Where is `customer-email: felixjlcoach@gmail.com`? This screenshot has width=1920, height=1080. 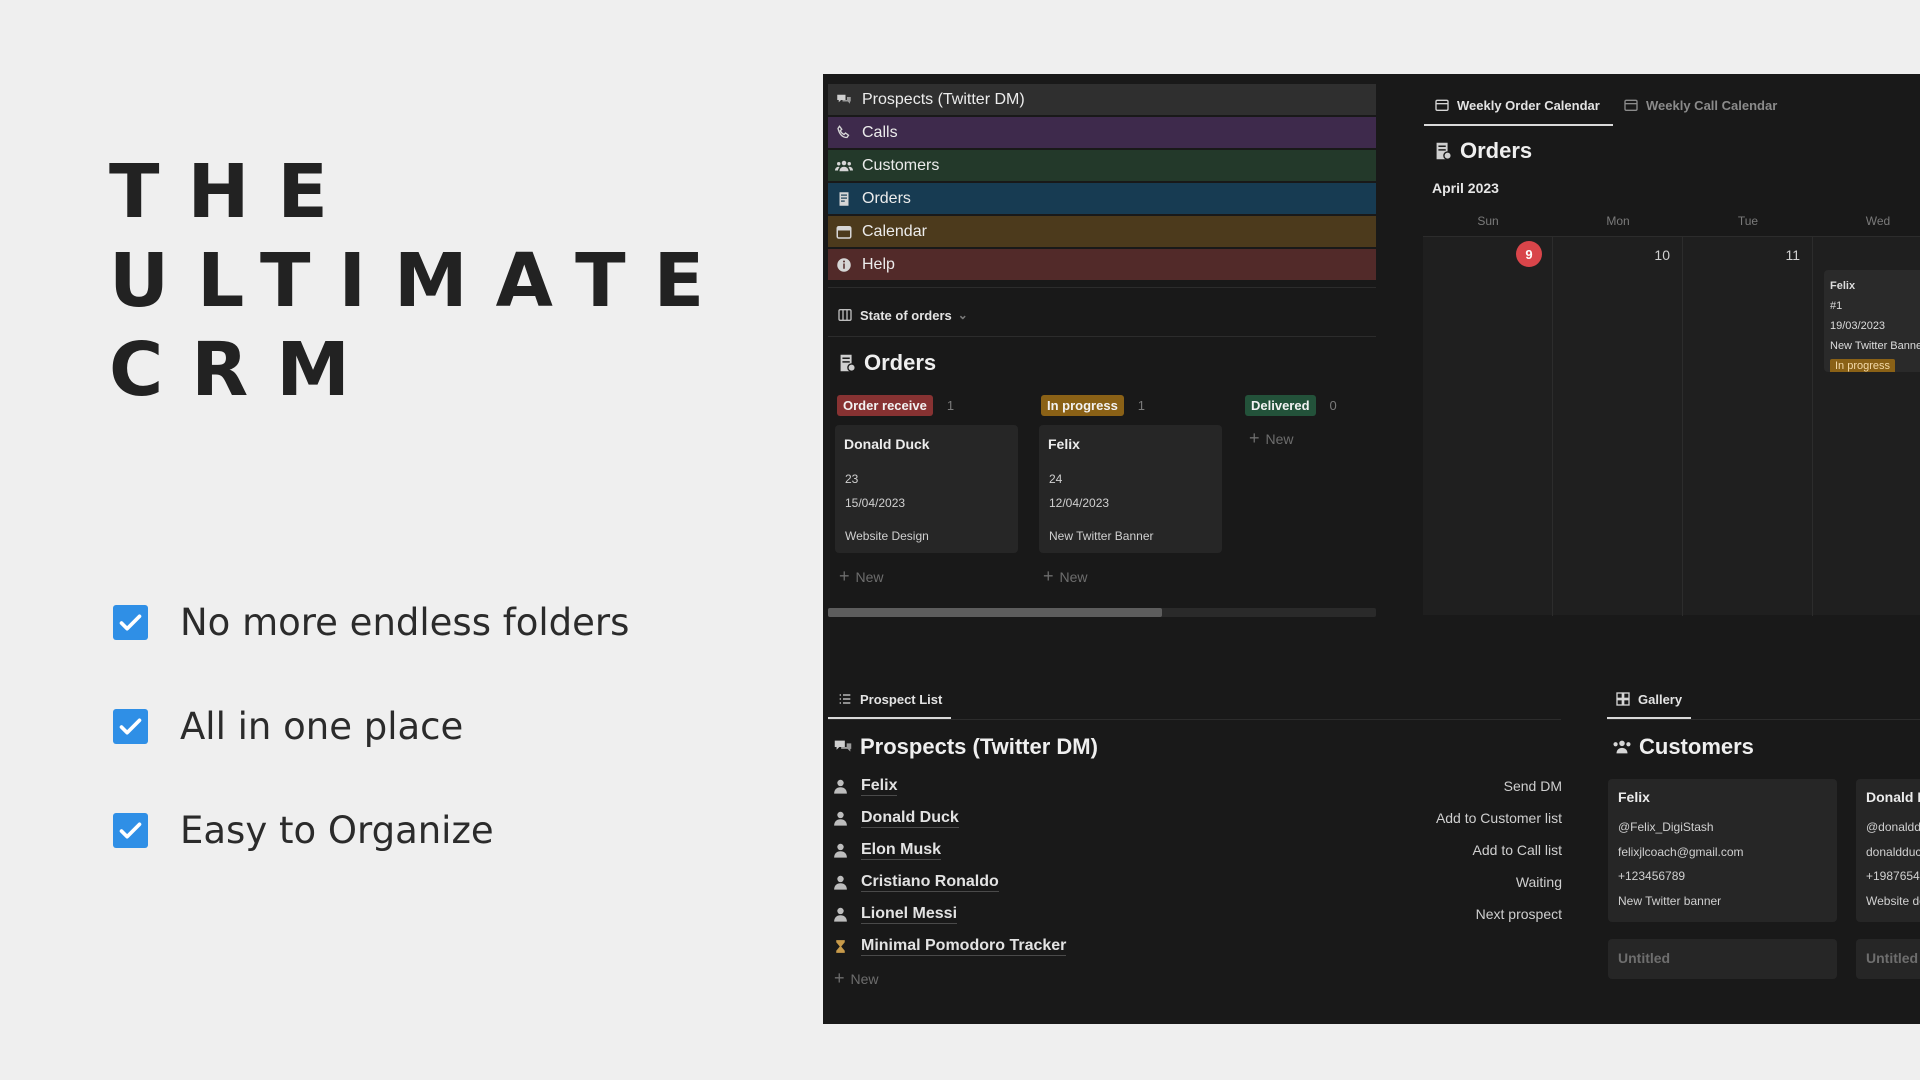 customer-email: felixjlcoach@gmail.com is located at coordinates (1681, 851).